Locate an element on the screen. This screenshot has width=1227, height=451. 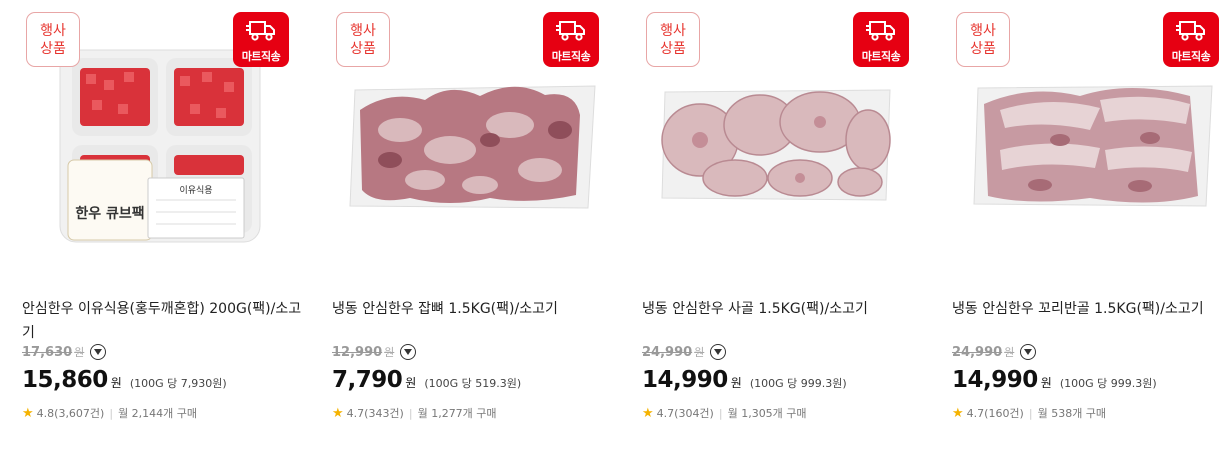
image-label-sub: 이유식용 is located at coordinates (195, 190).